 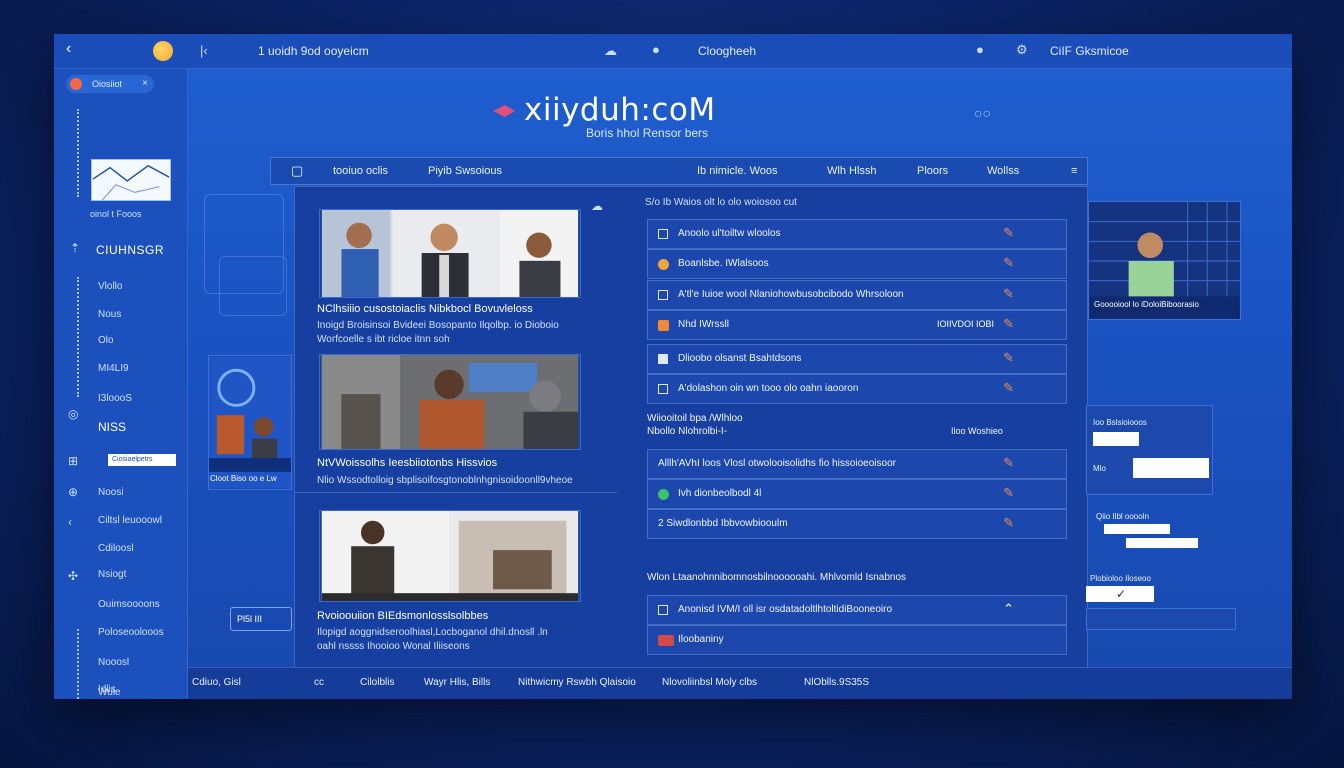 I want to click on nav-item-4: Wlh Hlssh, so click(x=852, y=171).